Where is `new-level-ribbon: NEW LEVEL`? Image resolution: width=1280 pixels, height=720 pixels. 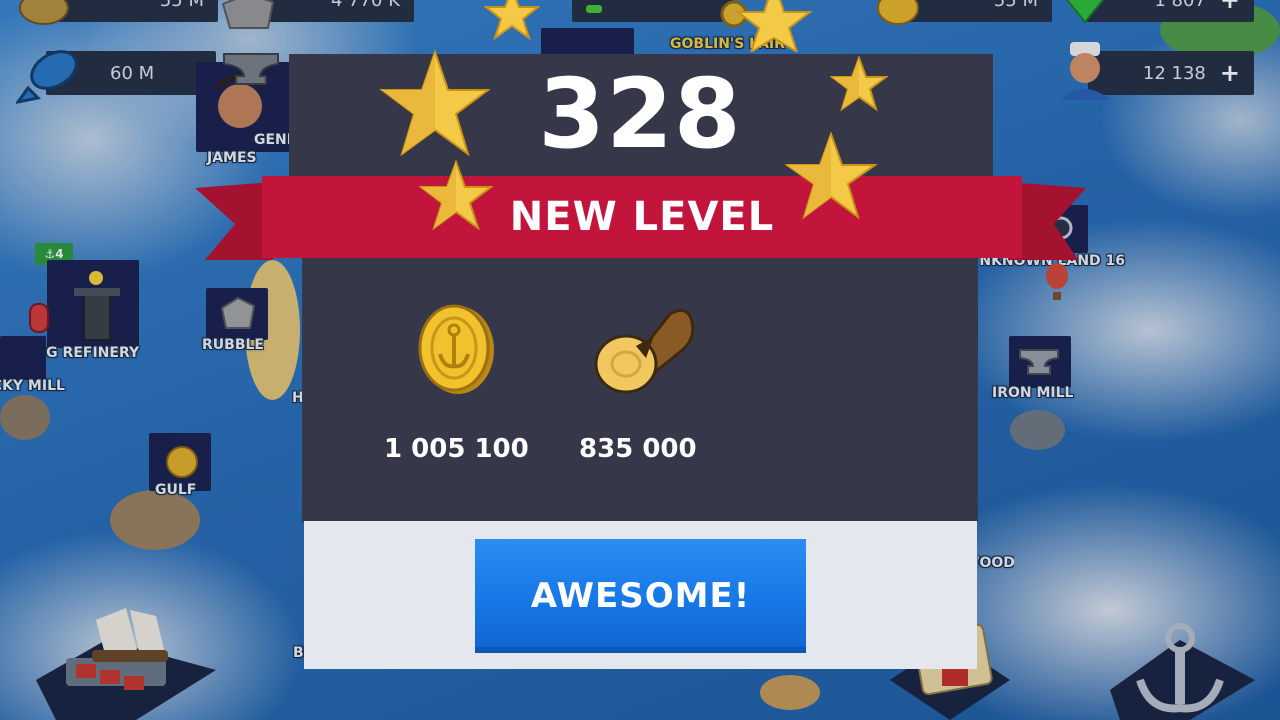
new-level-ribbon: NEW LEVEL is located at coordinates (642, 217).